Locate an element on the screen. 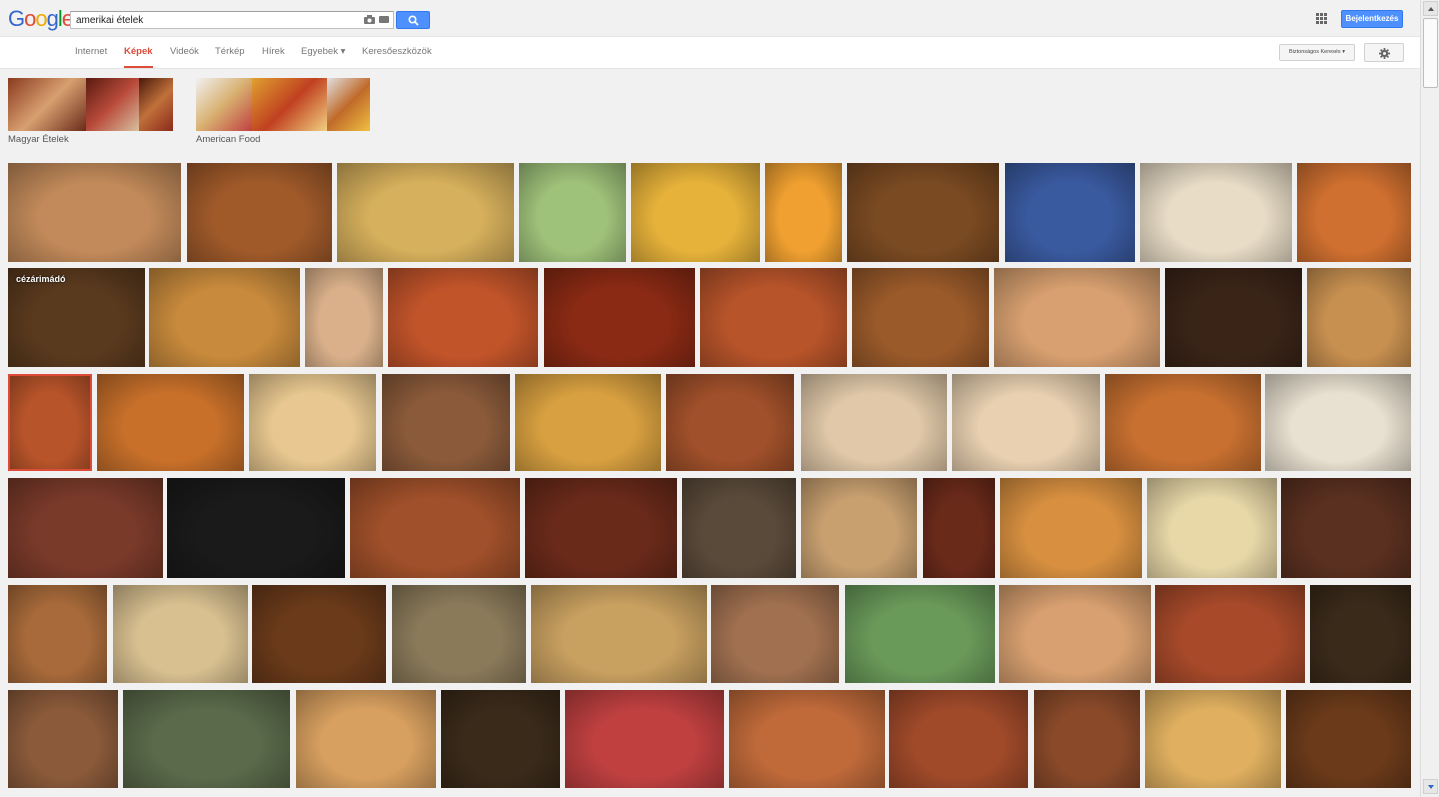  scrollbar is located at coordinates (1429, 398).